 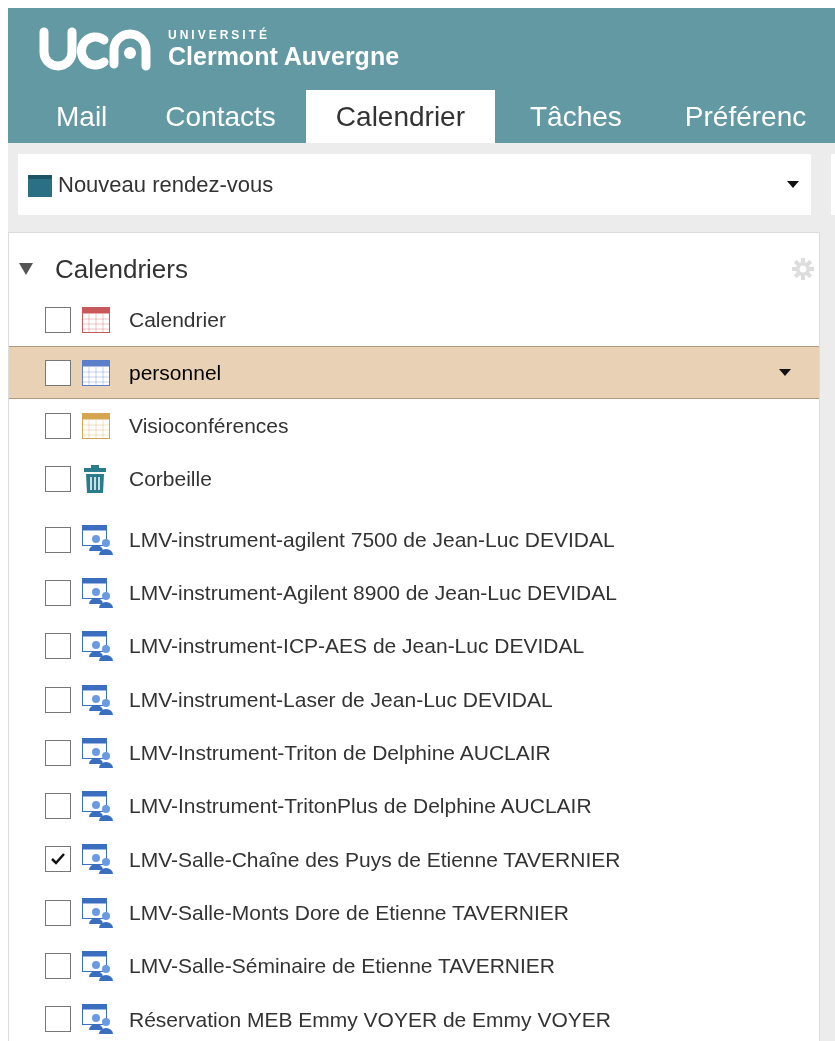 What do you see at coordinates (284, 56) in the screenshot?
I see `logo-title: Clermont Auvergne` at bounding box center [284, 56].